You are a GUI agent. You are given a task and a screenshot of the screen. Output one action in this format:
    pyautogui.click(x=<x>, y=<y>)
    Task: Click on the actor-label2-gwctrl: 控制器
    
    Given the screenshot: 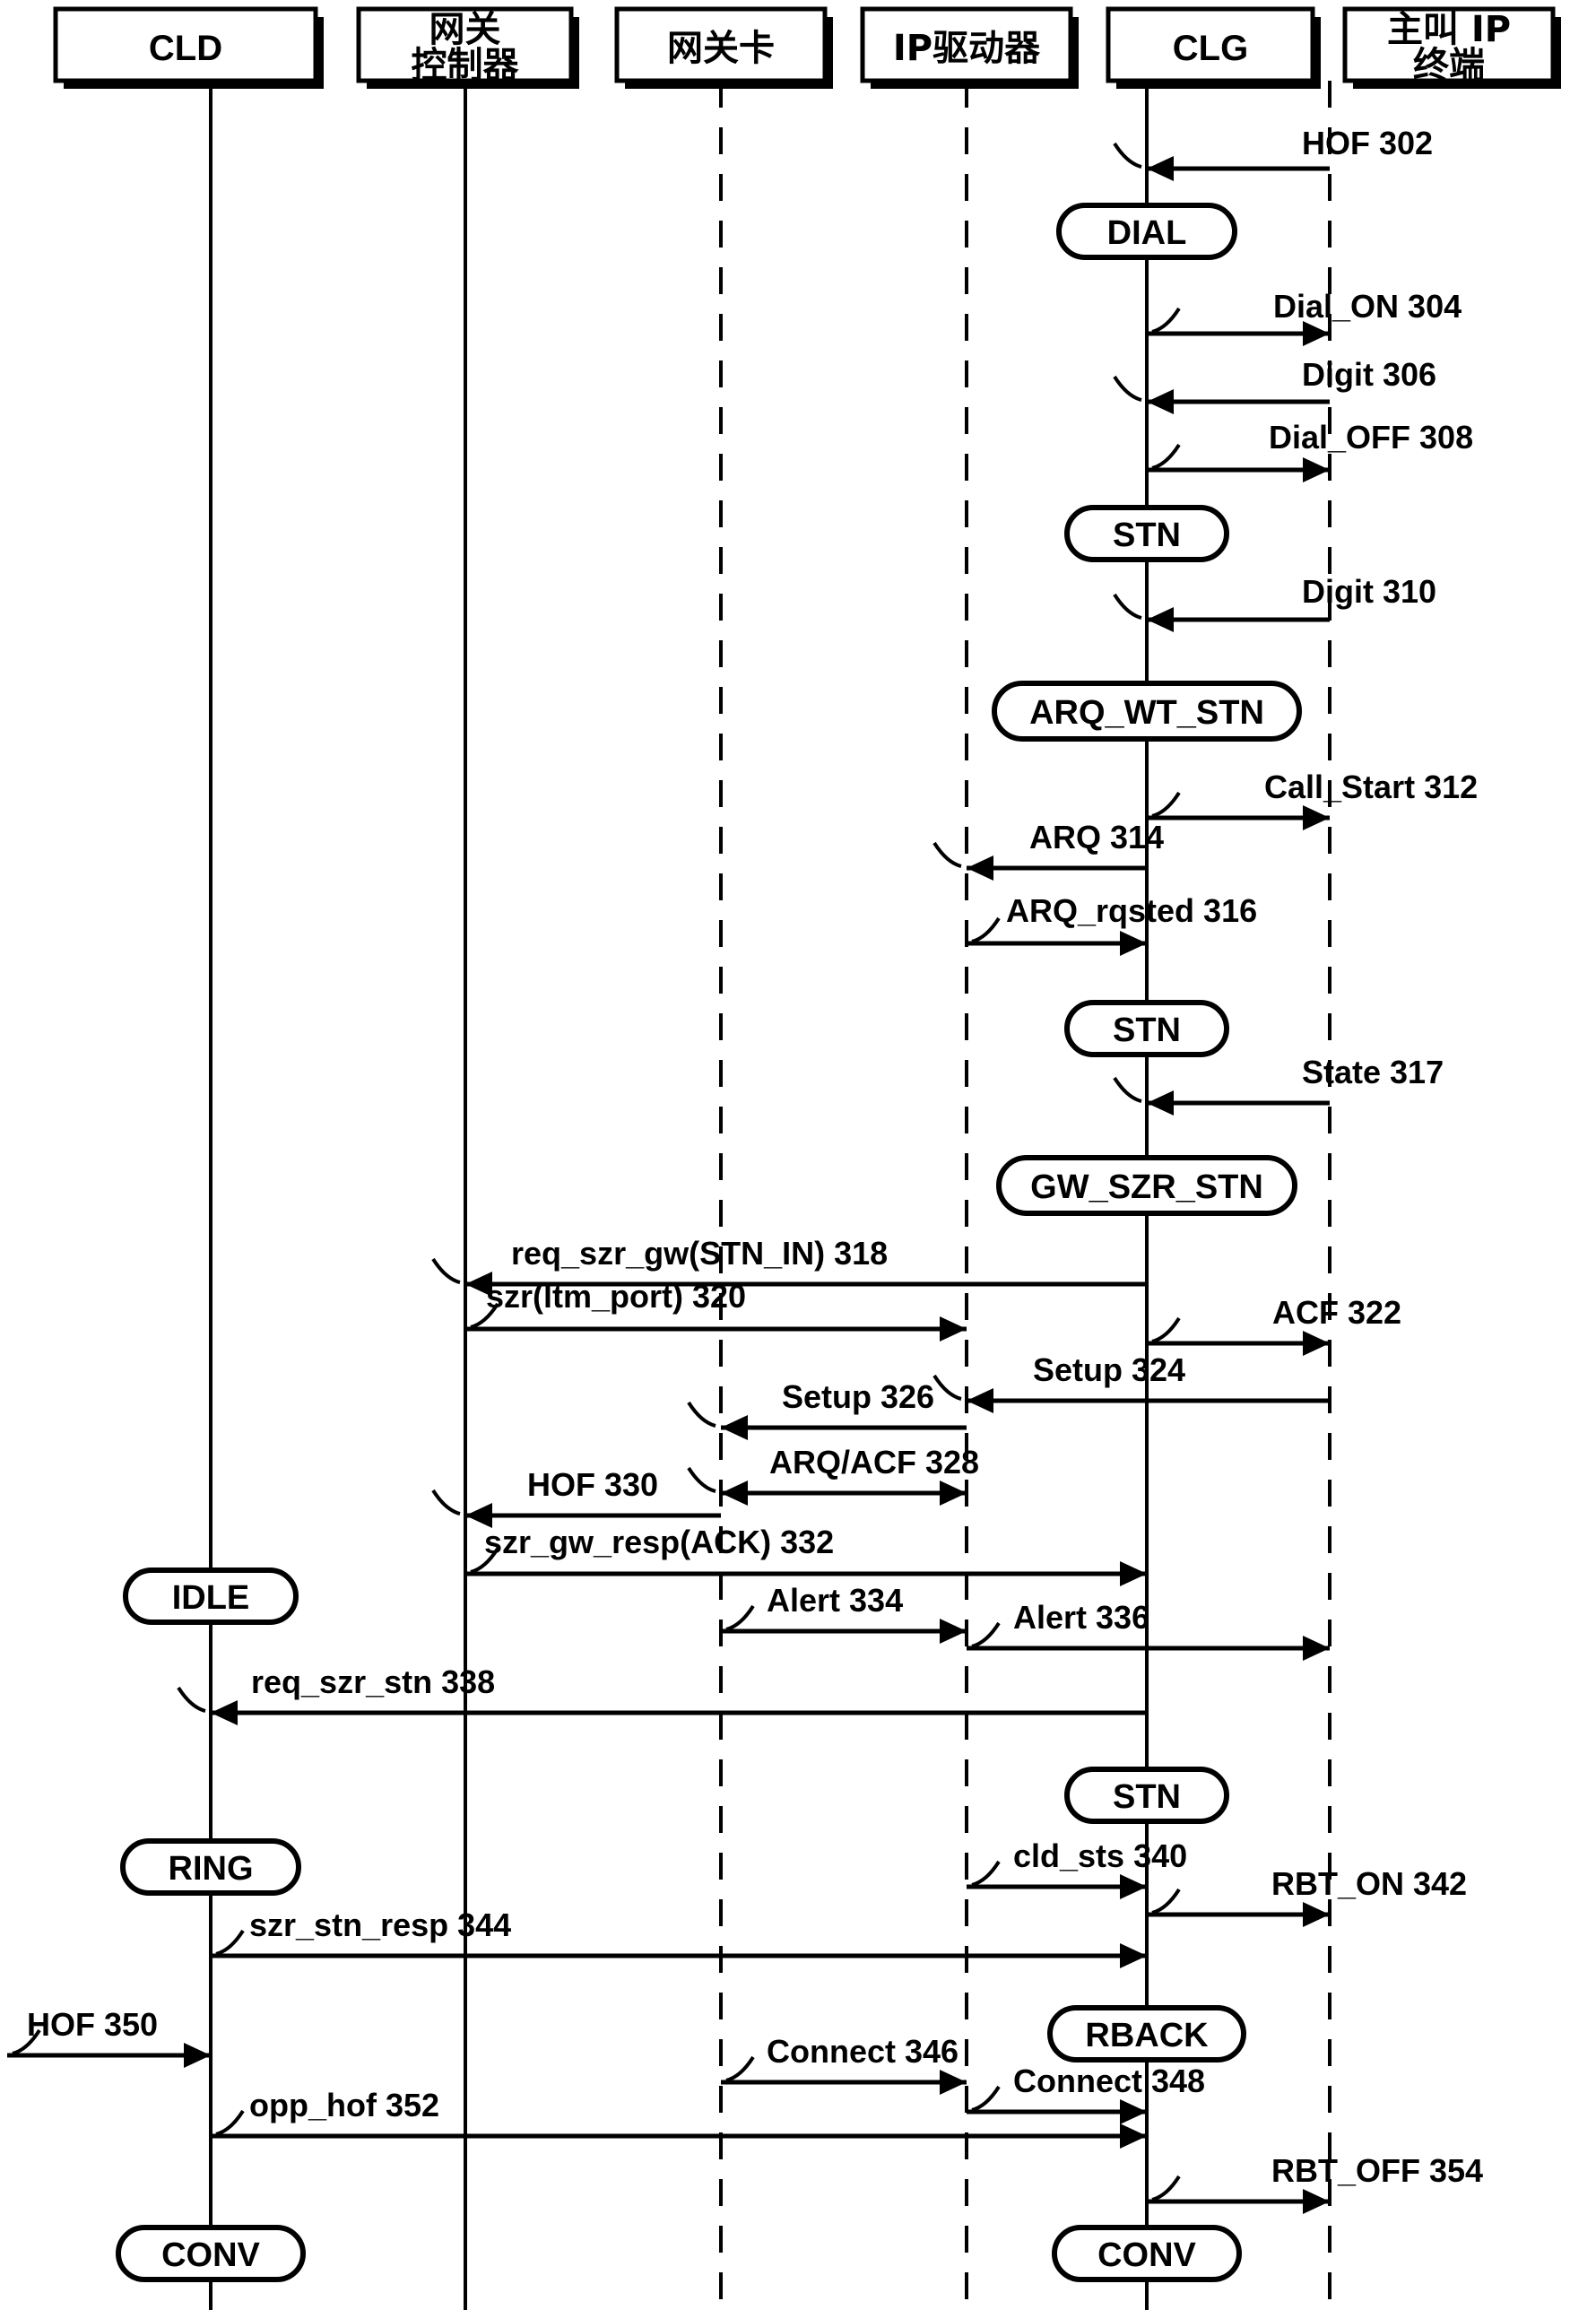 What is the action you would take?
    pyautogui.click(x=466, y=65)
    